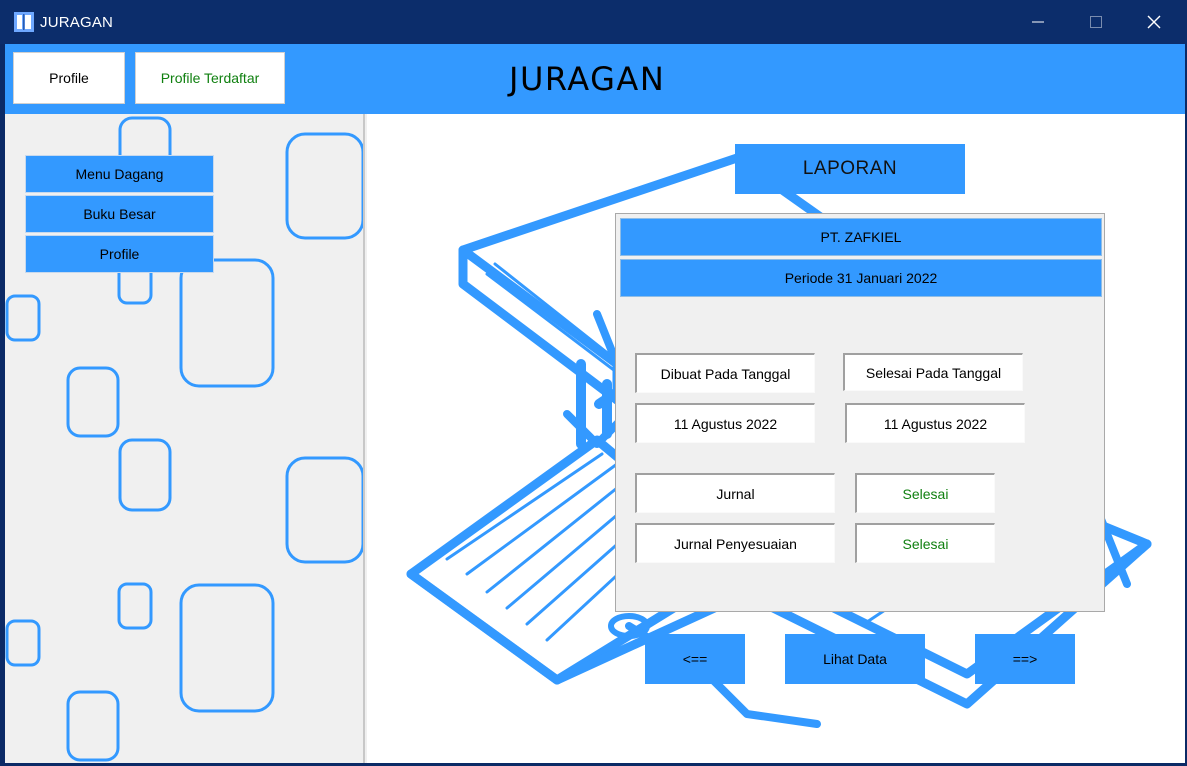 The image size is (1187, 766). Describe the element at coordinates (925, 543) in the screenshot. I see `adjusting-journal-status: Selesai` at that location.